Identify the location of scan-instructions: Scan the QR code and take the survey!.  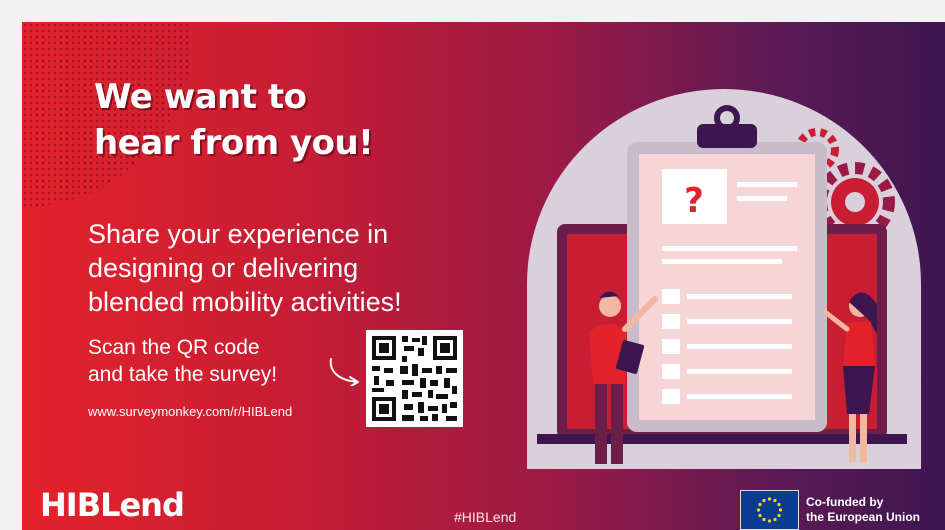
(182, 361).